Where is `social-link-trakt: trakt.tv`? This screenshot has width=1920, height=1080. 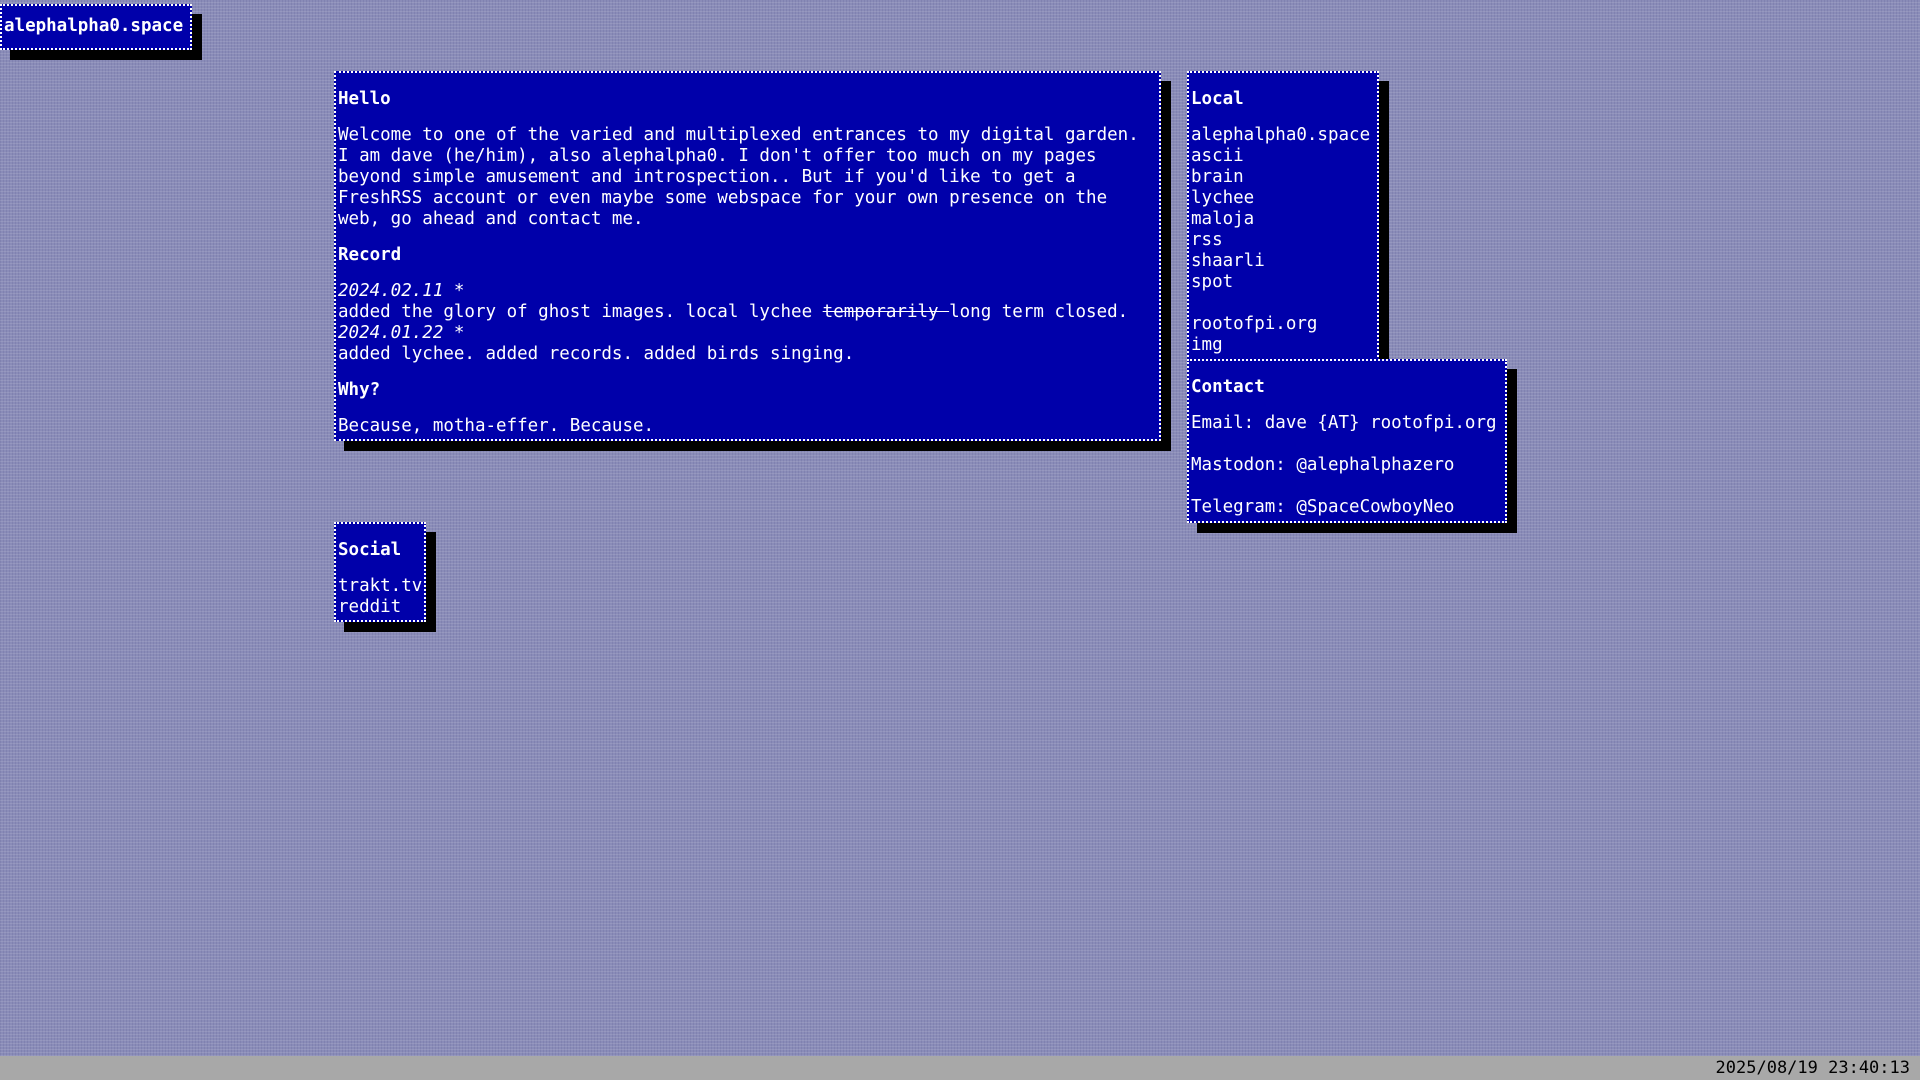 social-link-trakt: trakt.tv is located at coordinates (381, 586).